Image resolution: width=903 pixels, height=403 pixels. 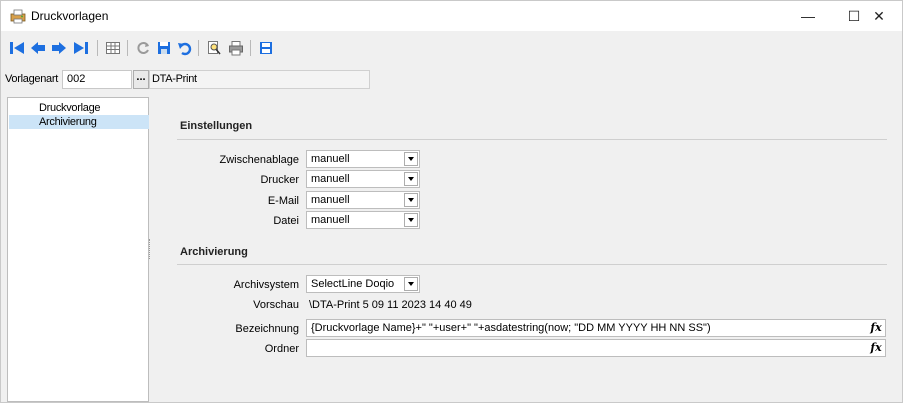 What do you see at coordinates (330, 159) in the screenshot?
I see `zwischenablage-value: manuell` at bounding box center [330, 159].